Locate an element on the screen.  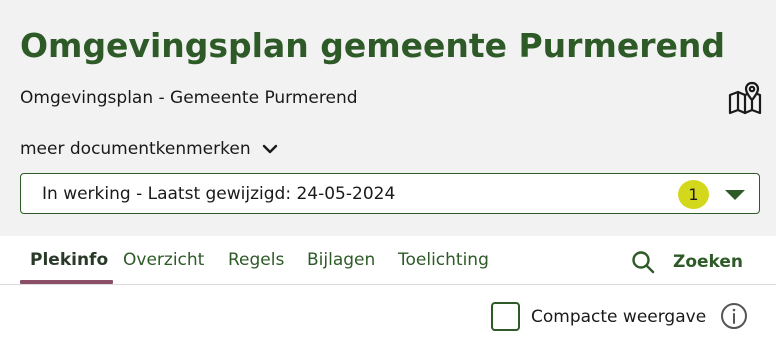
compact-view-label: Compacte weergave is located at coordinates (619, 316).